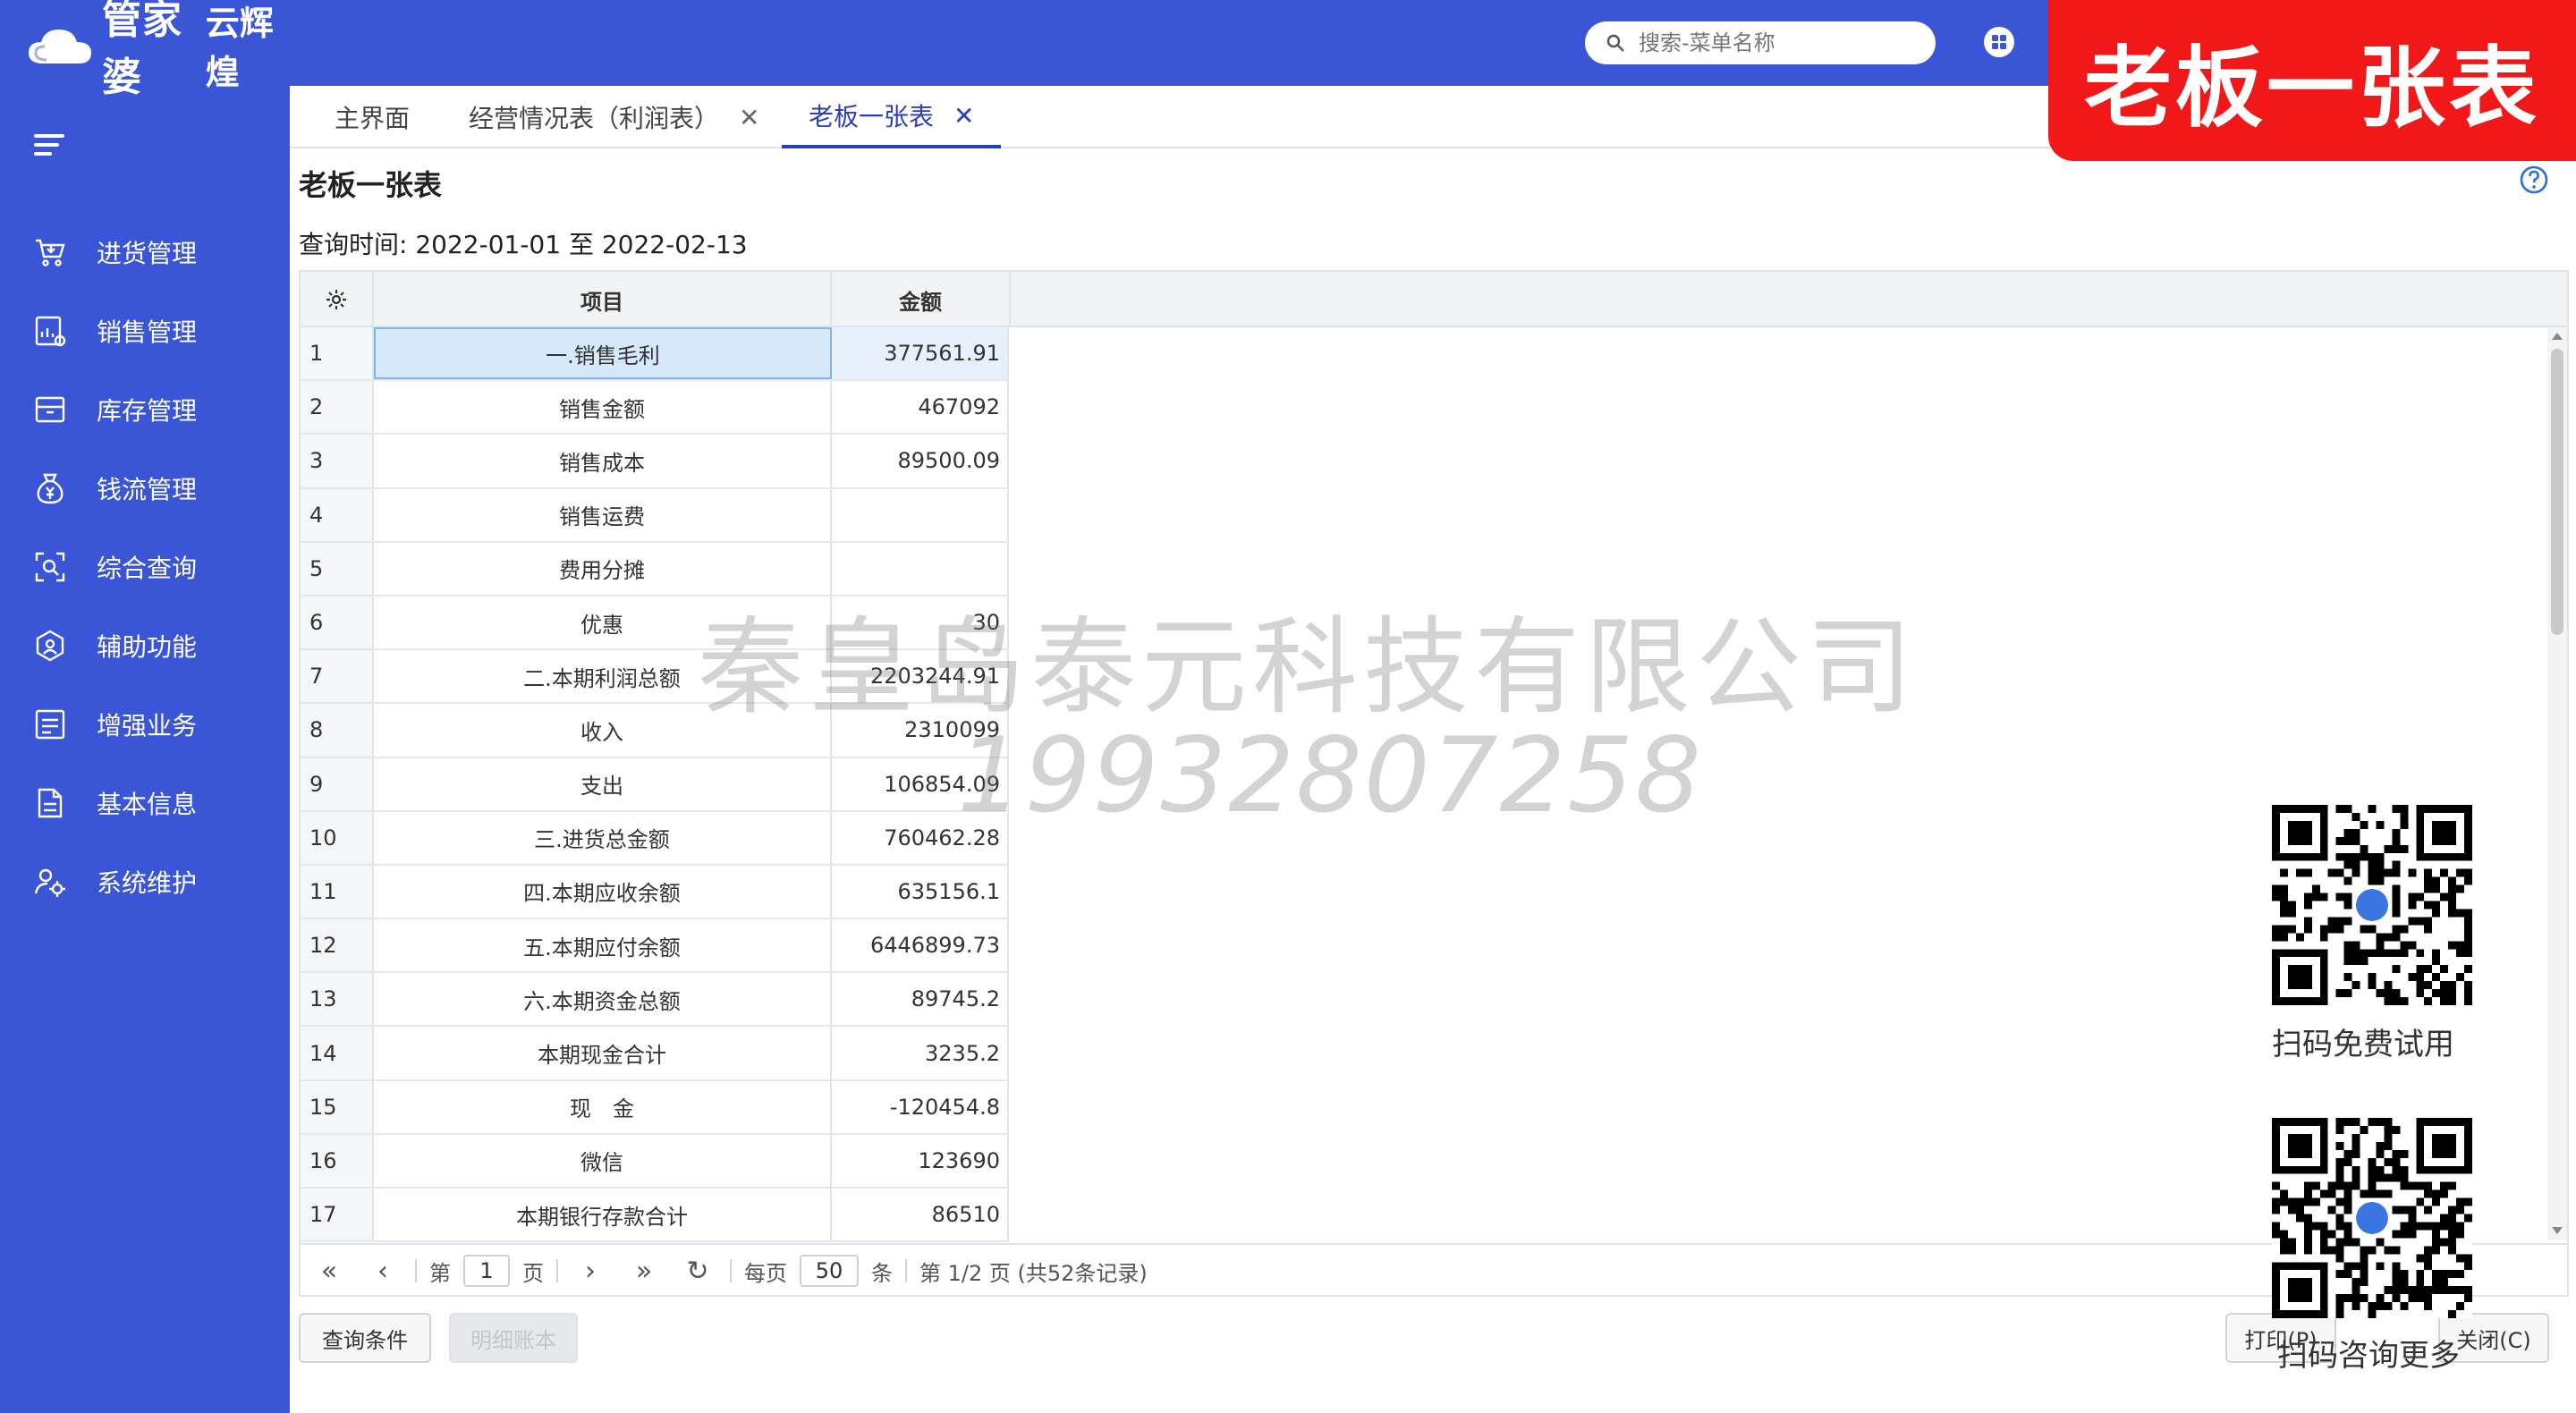 This screenshot has width=2576, height=1413. I want to click on amount-cell: 2310099, so click(920, 730).